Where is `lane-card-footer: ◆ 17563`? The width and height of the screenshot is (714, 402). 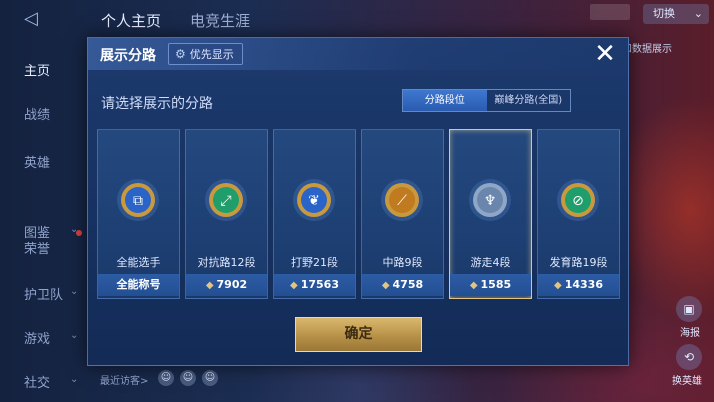 lane-card-footer: ◆ 17563 is located at coordinates (314, 285).